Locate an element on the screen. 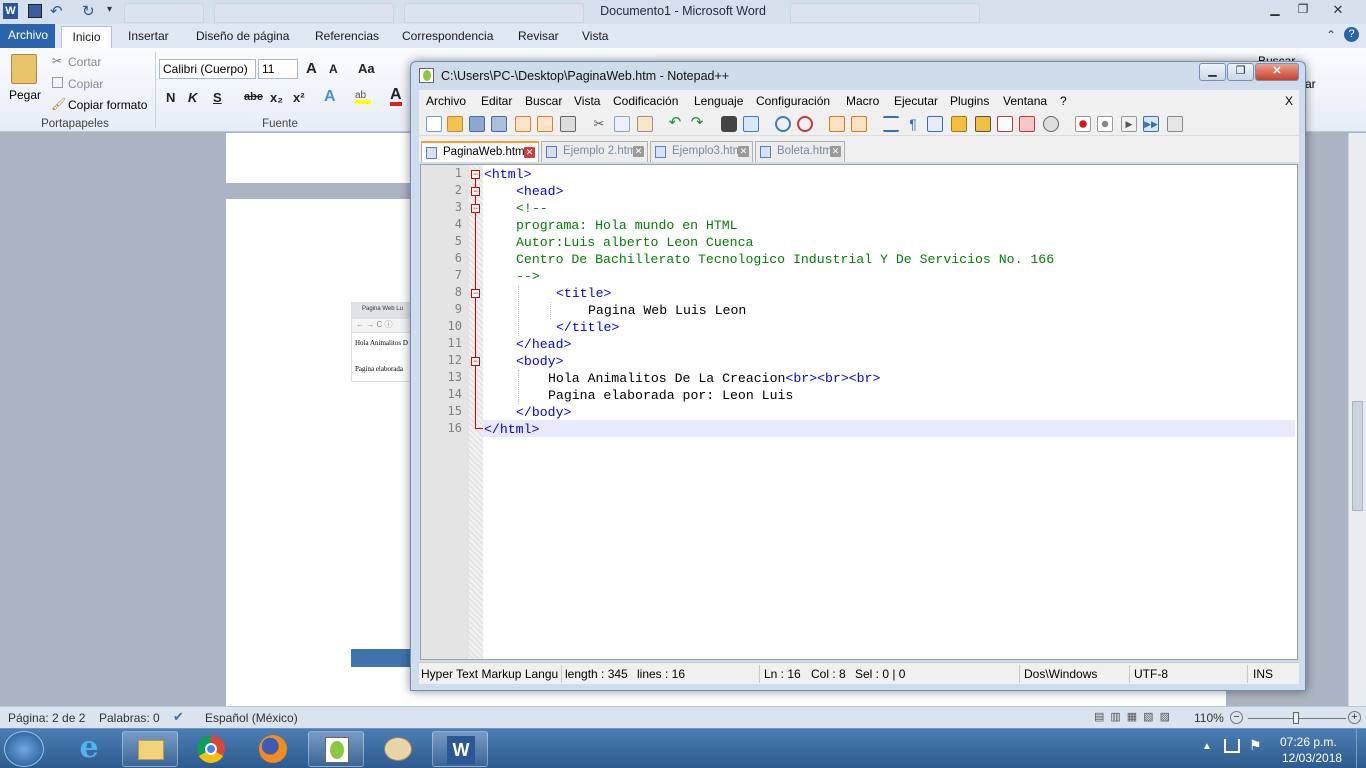  status-encoding: UTF-8 is located at coordinates (1151, 674).